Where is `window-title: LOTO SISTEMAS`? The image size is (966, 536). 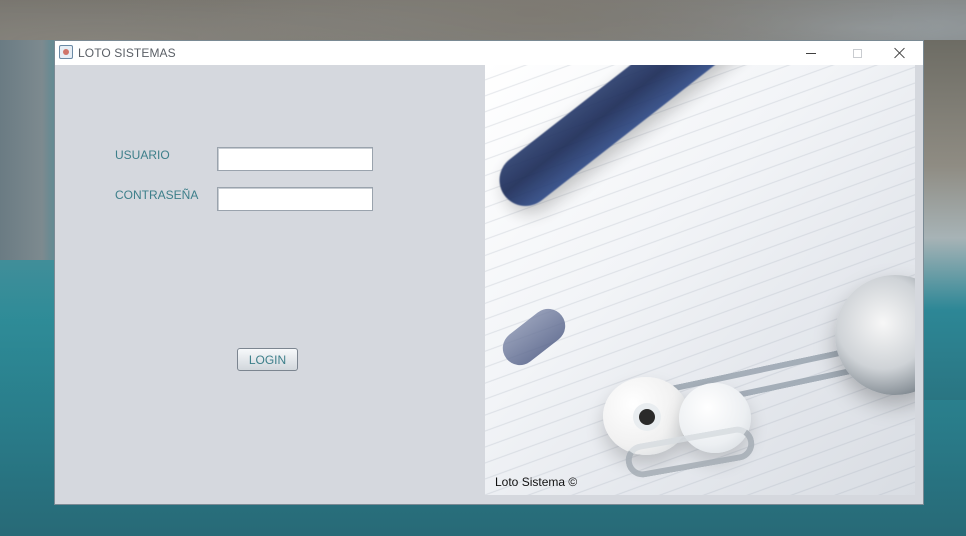 window-title: LOTO SISTEMAS is located at coordinates (127, 53).